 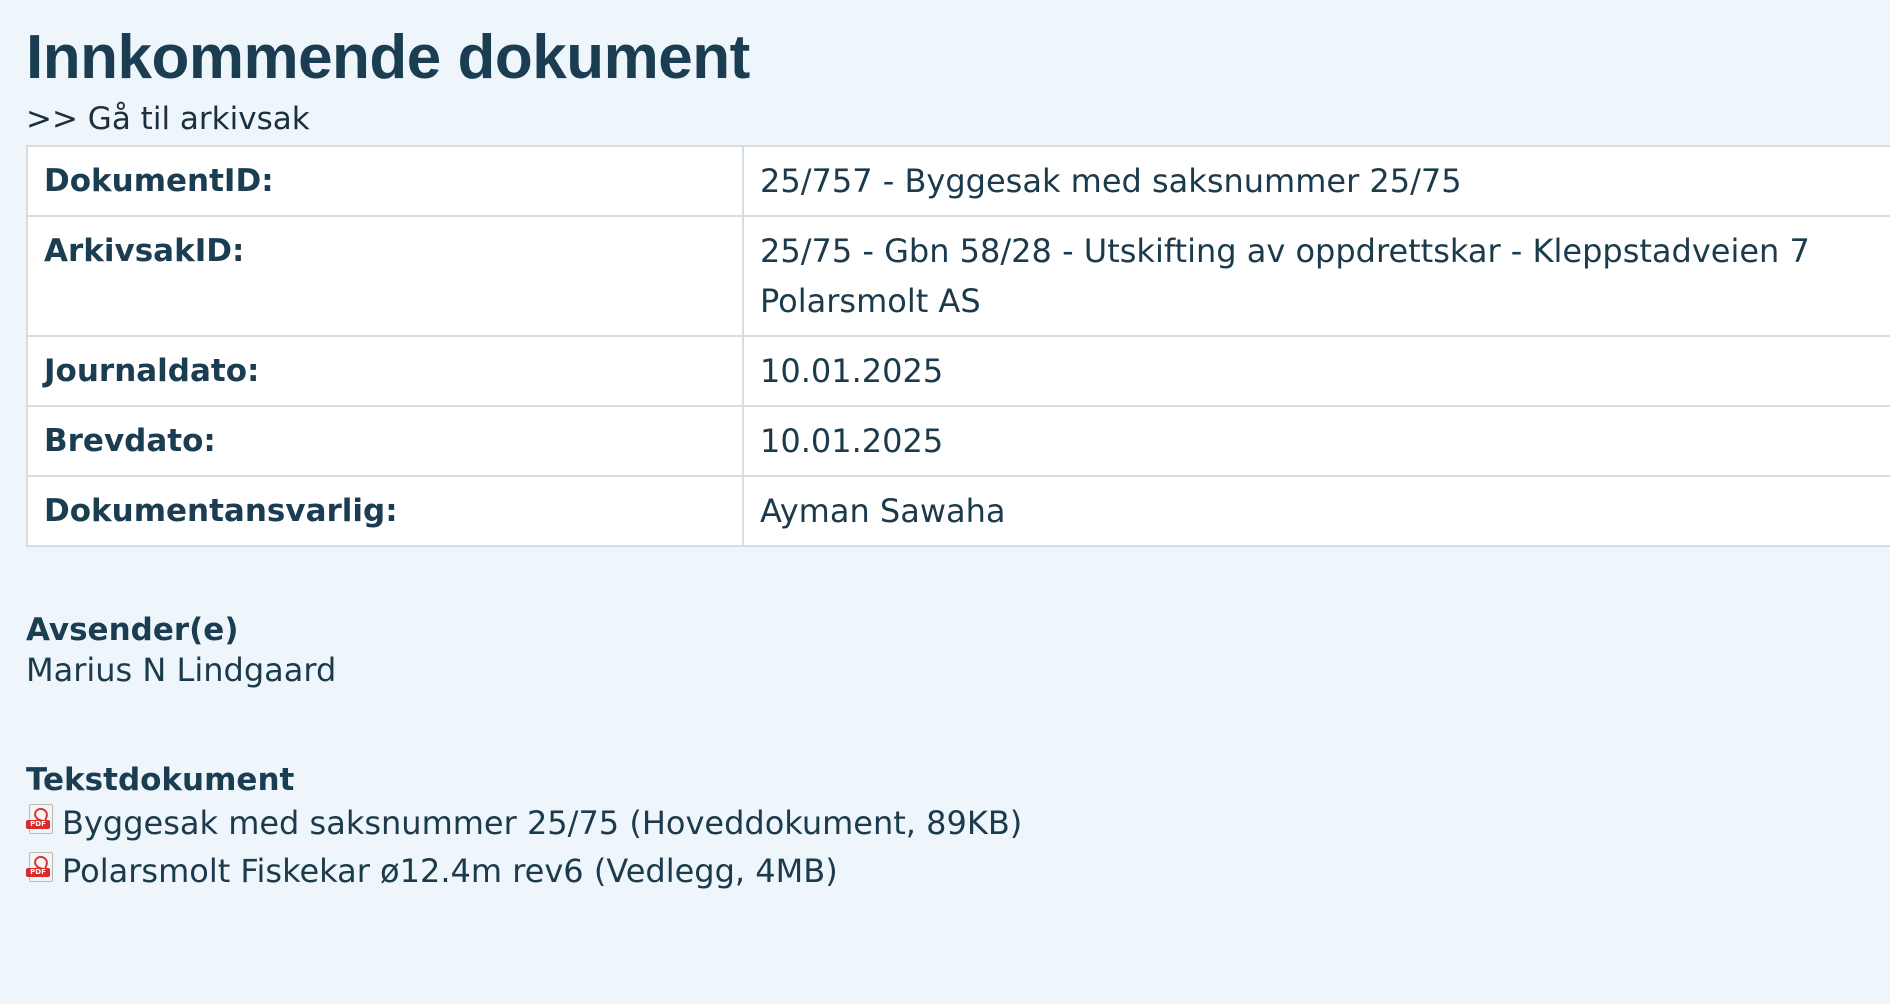 What do you see at coordinates (1316, 511) in the screenshot?
I see `detail-value-responsible: Ayman Sawaha` at bounding box center [1316, 511].